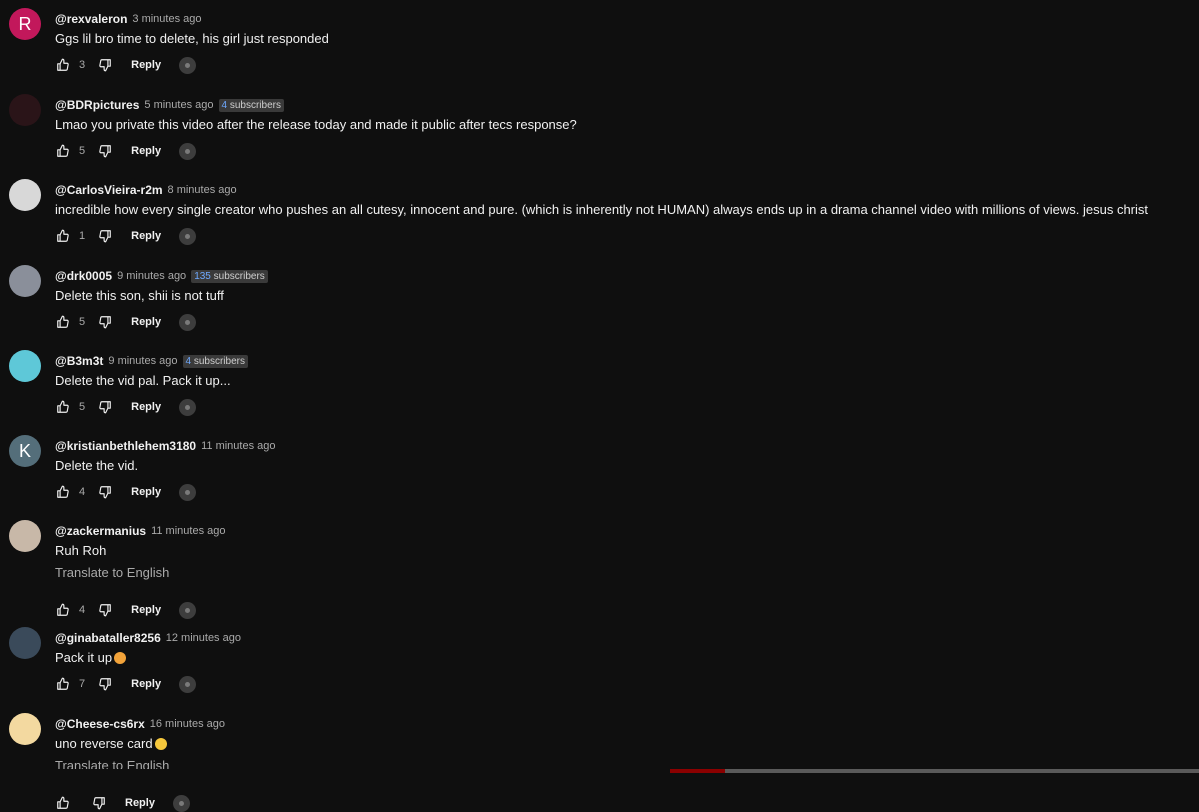 The image size is (1199, 812). I want to click on comment-timestamp: 12 minutes ago, so click(203, 638).